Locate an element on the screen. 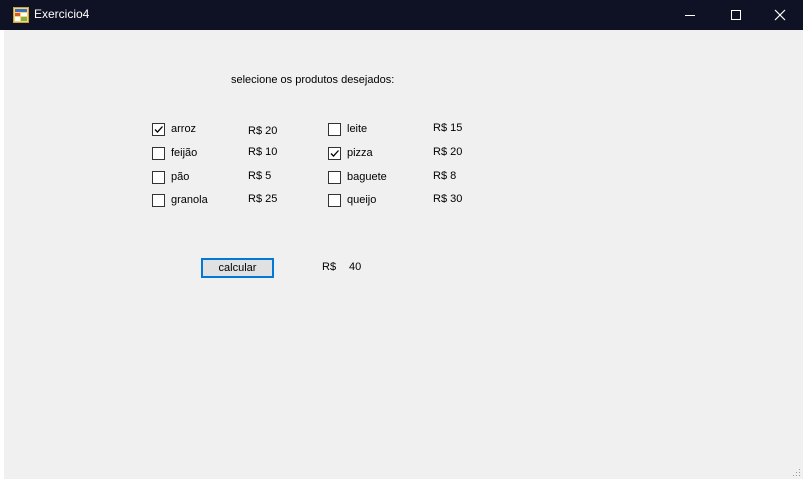 This screenshot has width=803, height=479. product-label: leite is located at coordinates (357, 129).